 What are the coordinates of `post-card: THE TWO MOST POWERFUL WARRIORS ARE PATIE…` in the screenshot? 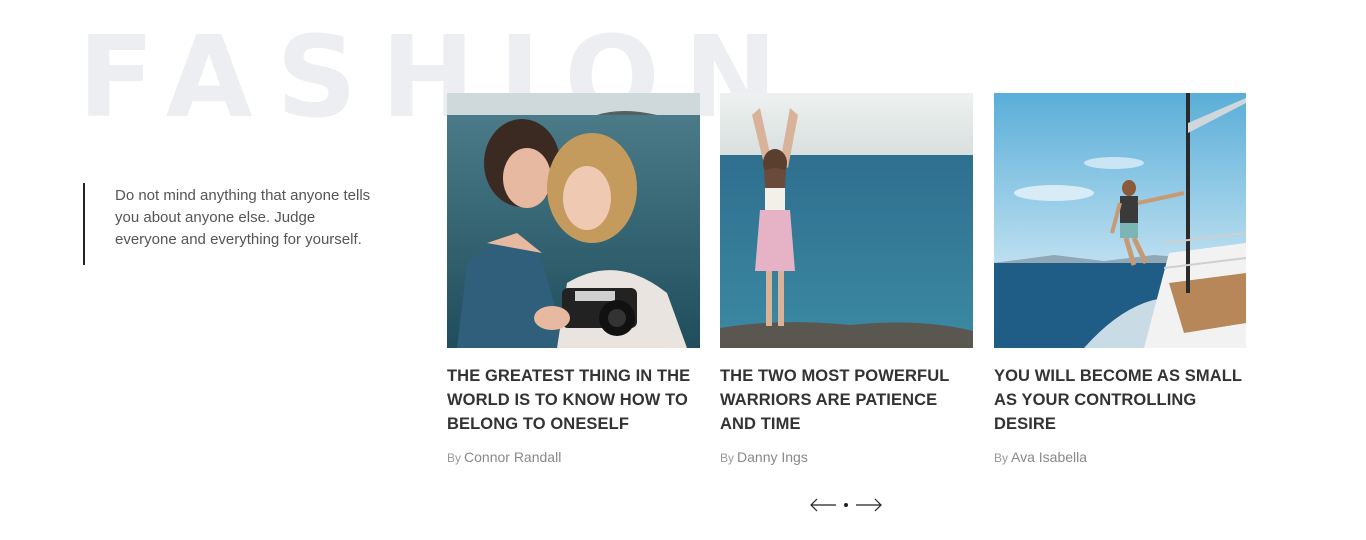 It's located at (846, 279).